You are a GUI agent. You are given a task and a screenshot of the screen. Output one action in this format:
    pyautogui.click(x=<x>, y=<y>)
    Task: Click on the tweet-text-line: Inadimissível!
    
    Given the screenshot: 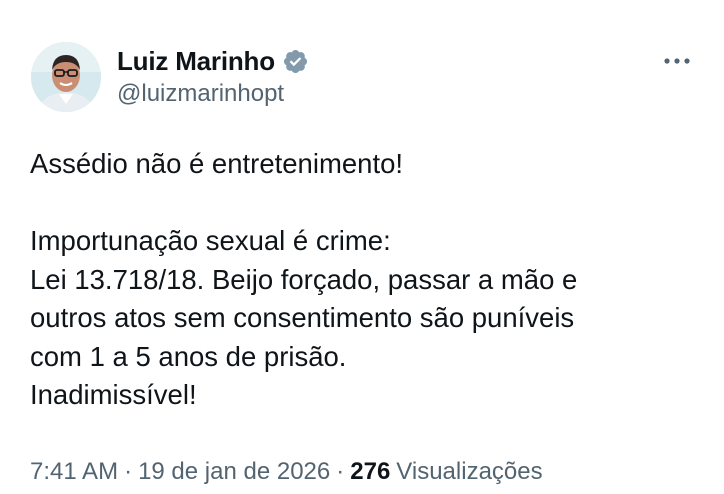 What is the action you would take?
    pyautogui.click(x=113, y=394)
    